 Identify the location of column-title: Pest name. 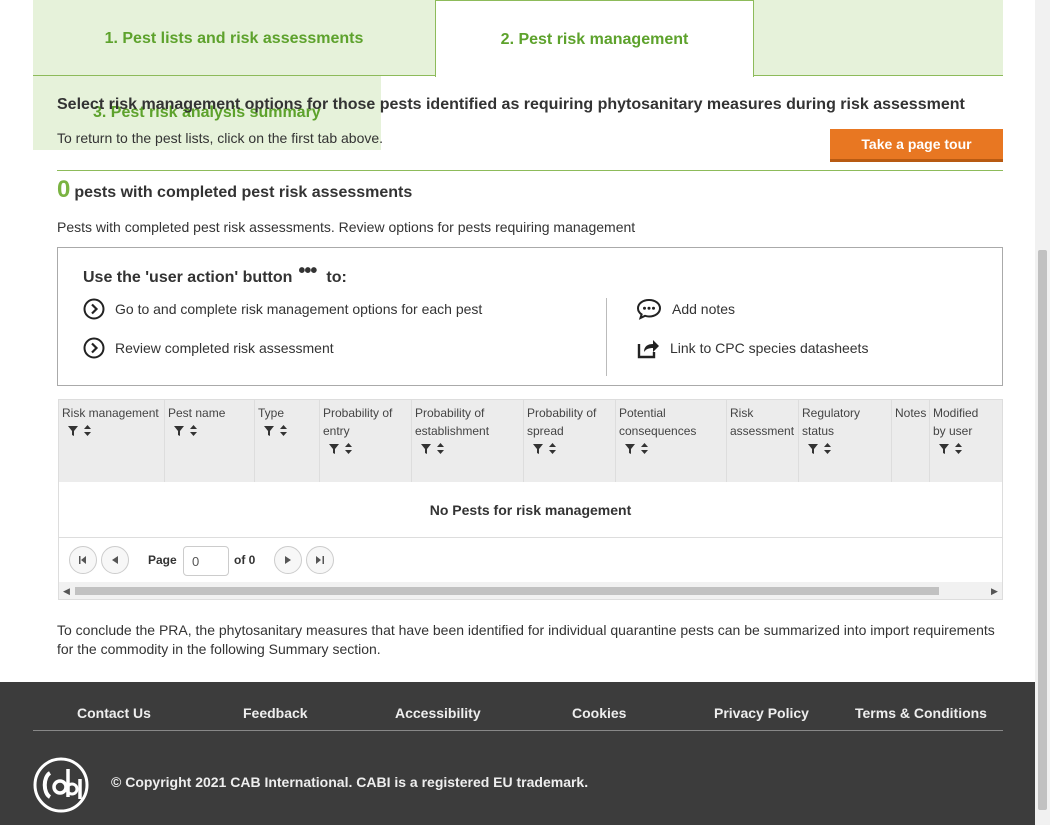
(197, 413).